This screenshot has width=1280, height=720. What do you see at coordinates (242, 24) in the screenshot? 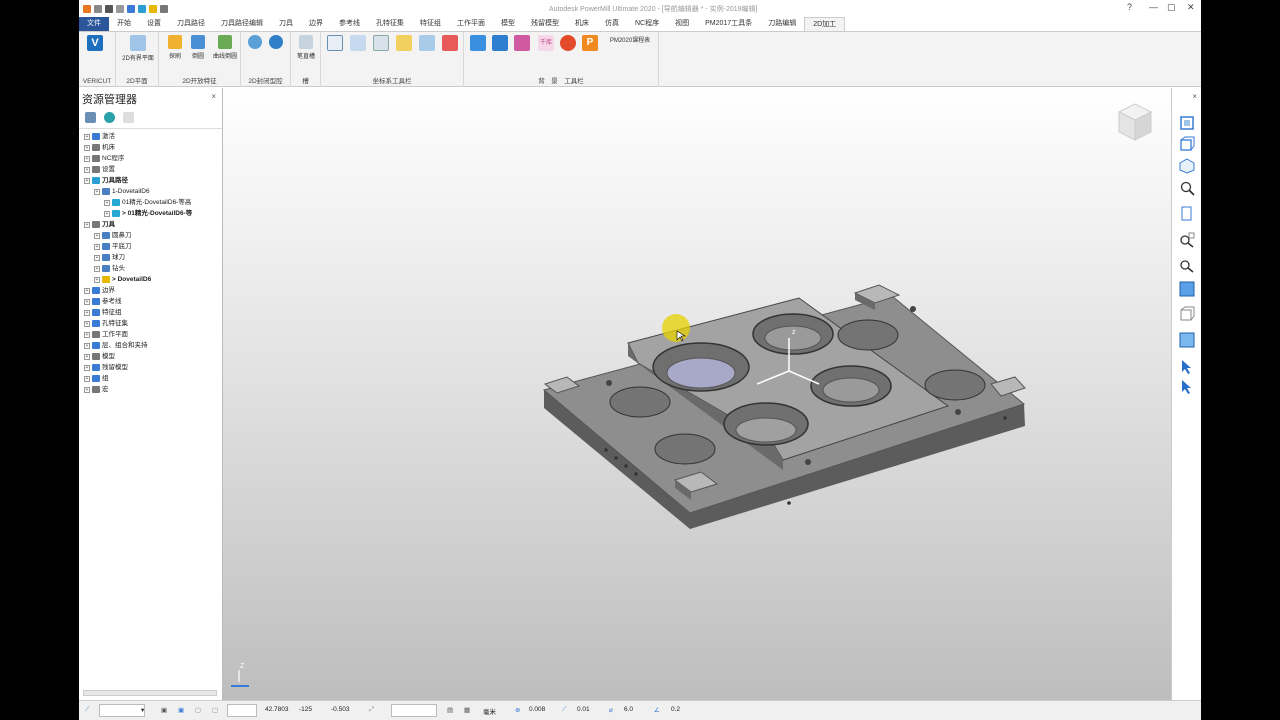
I see `tab-4: 刀具路径编辑` at bounding box center [242, 24].